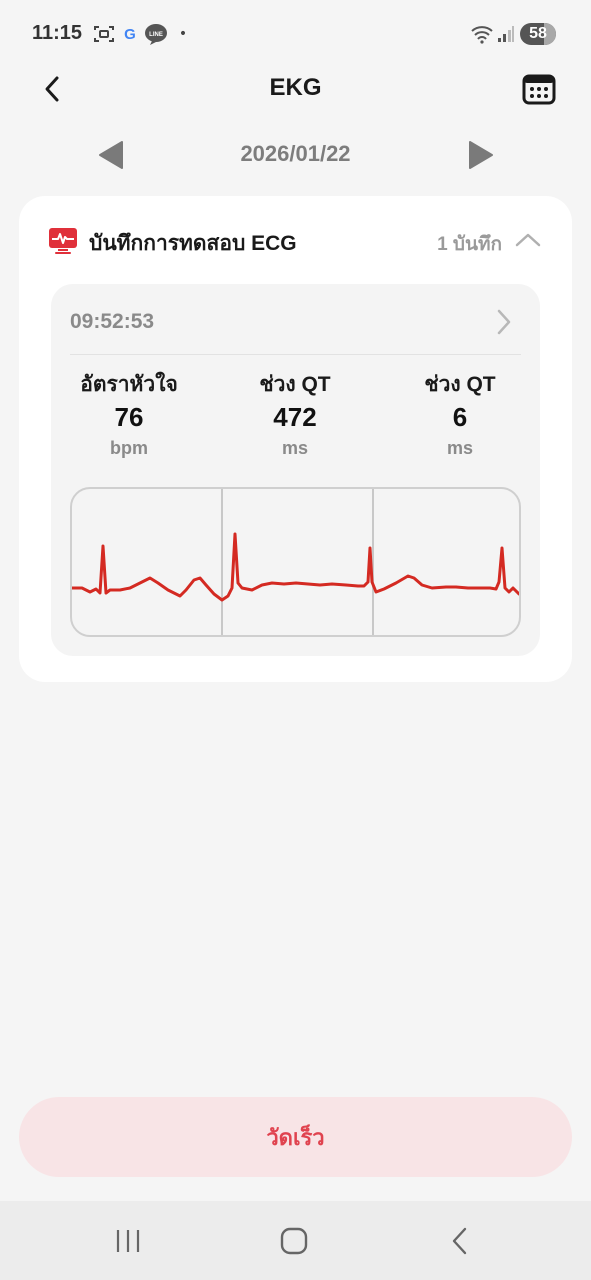 Image resolution: width=591 pixels, height=1280 pixels. I want to click on calendar-button, so click(539, 89).